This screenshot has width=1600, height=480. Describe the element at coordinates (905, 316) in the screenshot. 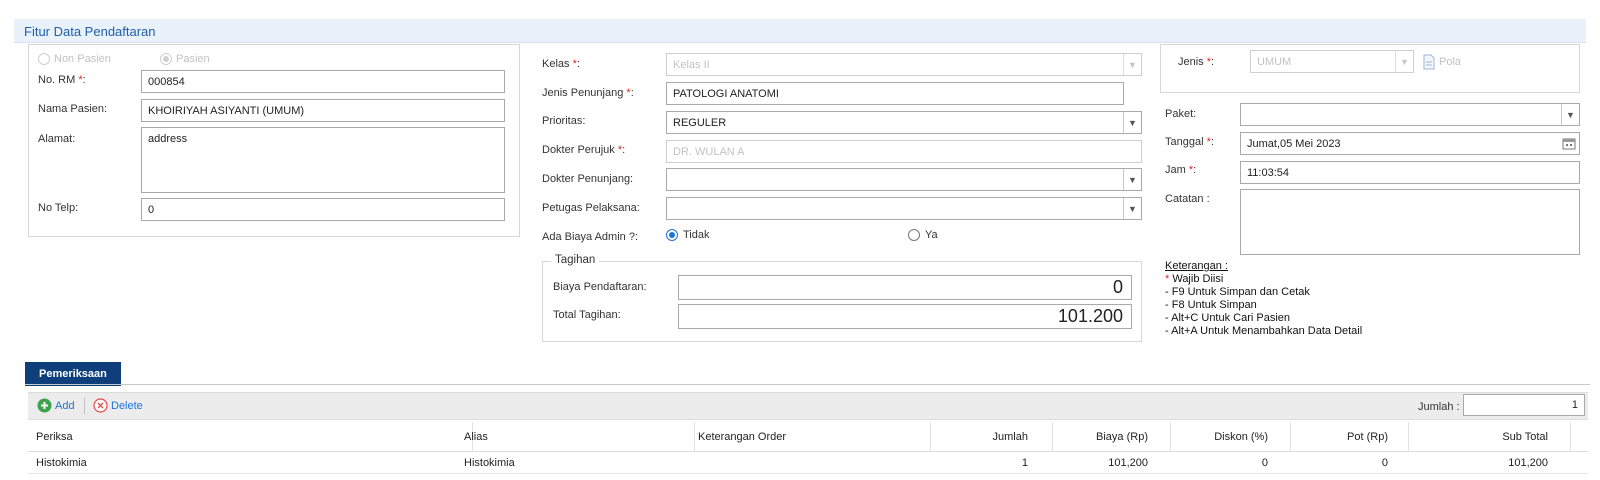

I see `total-tagihan-input: 101.200` at that location.